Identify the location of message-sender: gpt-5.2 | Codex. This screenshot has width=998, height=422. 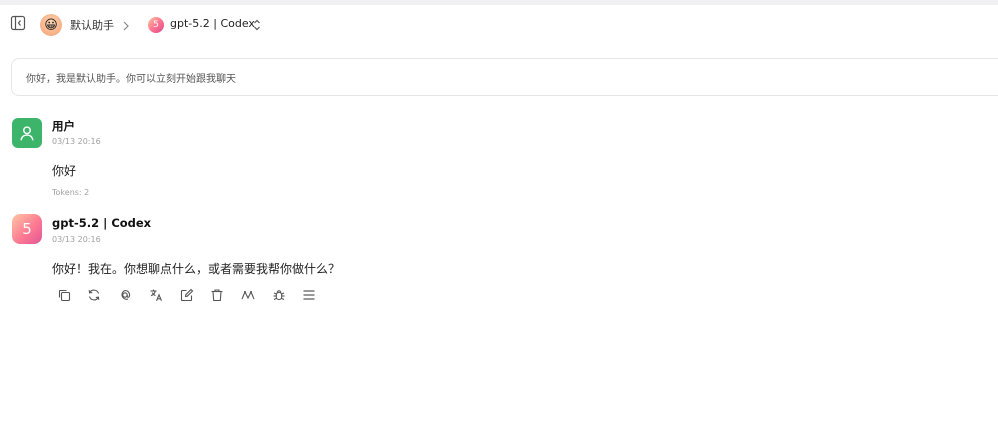
(102, 223).